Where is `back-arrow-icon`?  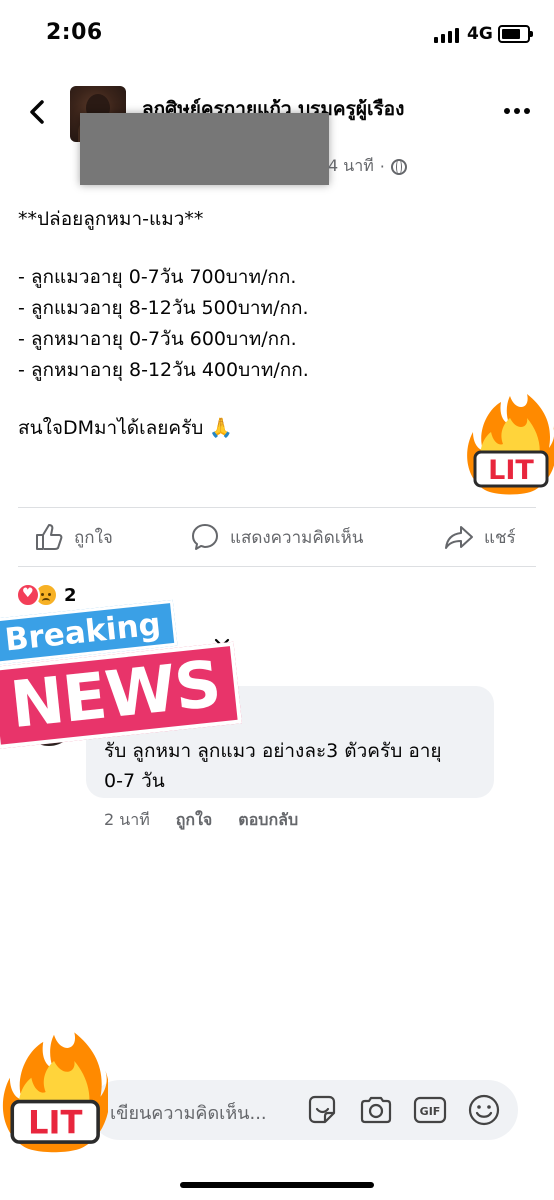
back-arrow-icon is located at coordinates (38, 112).